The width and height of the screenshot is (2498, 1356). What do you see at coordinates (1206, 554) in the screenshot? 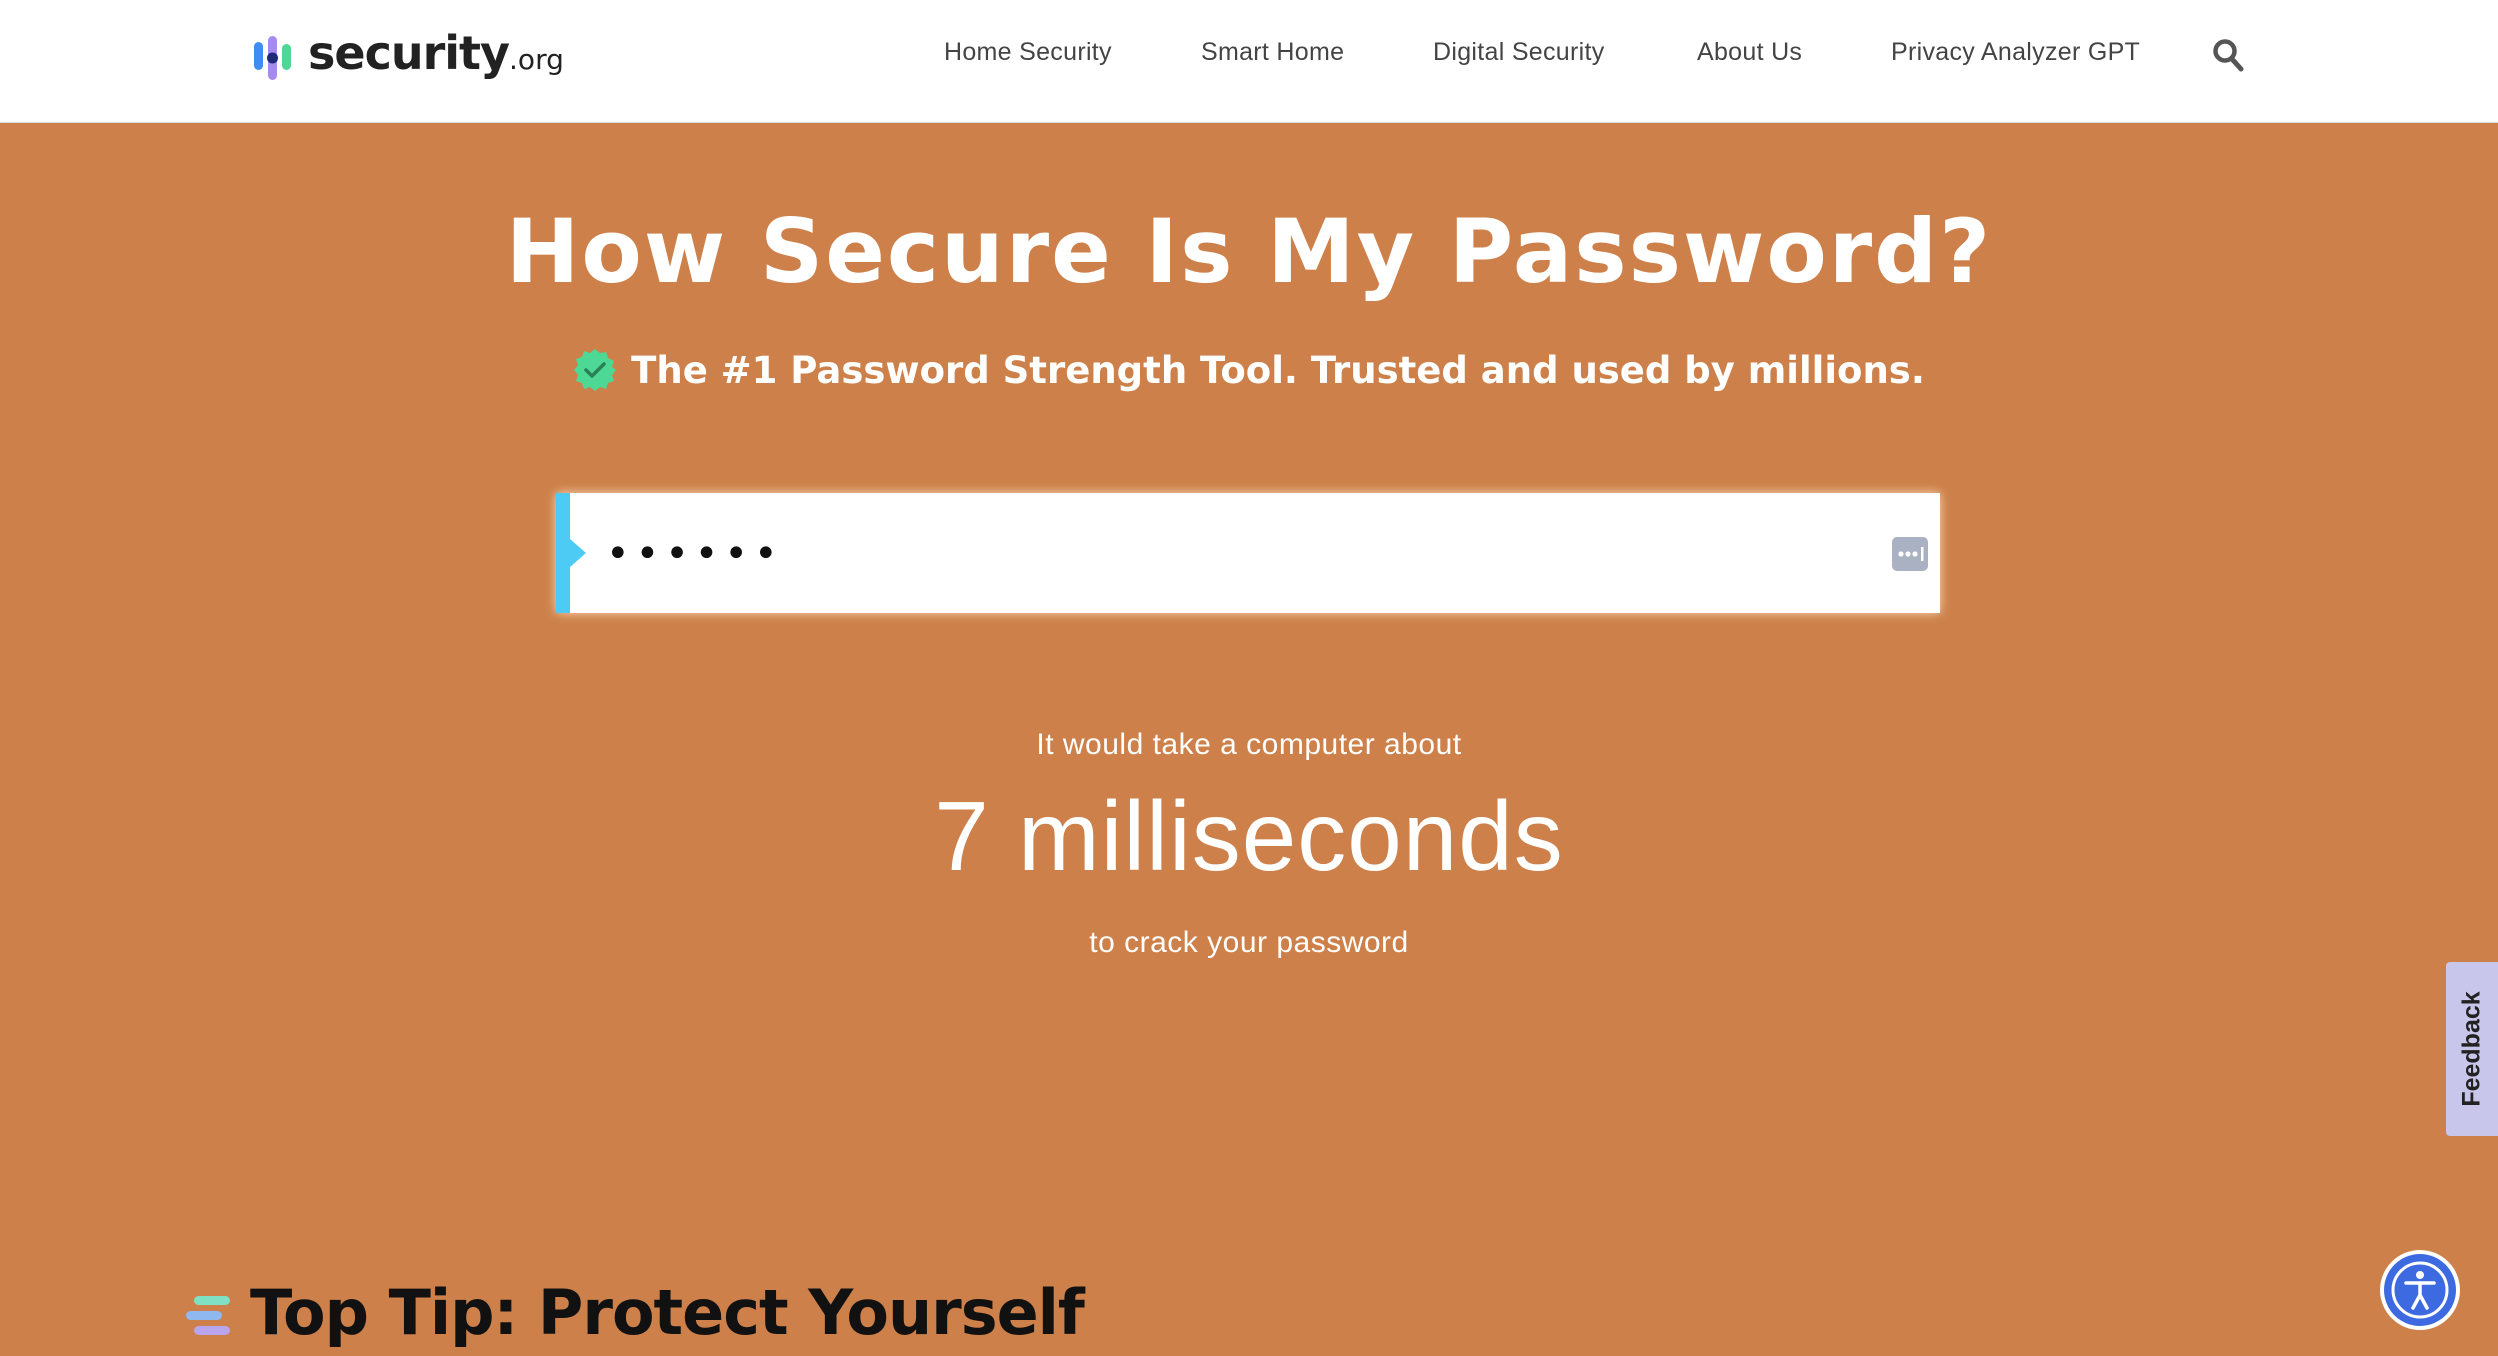
I see `password-input` at bounding box center [1206, 554].